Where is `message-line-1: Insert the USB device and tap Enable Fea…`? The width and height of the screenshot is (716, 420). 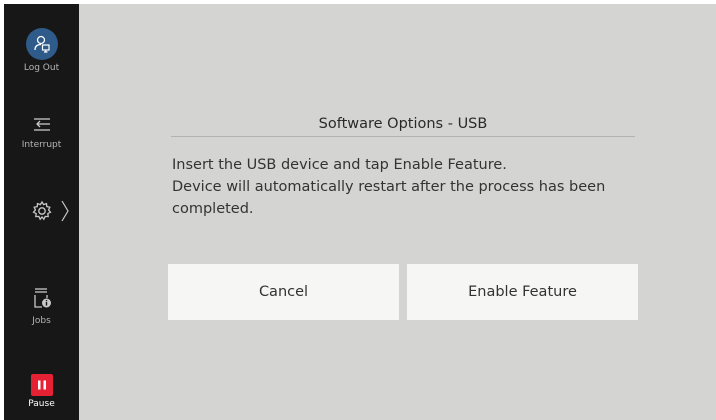 message-line-1: Insert the USB device and tap Enable Fea… is located at coordinates (339, 165).